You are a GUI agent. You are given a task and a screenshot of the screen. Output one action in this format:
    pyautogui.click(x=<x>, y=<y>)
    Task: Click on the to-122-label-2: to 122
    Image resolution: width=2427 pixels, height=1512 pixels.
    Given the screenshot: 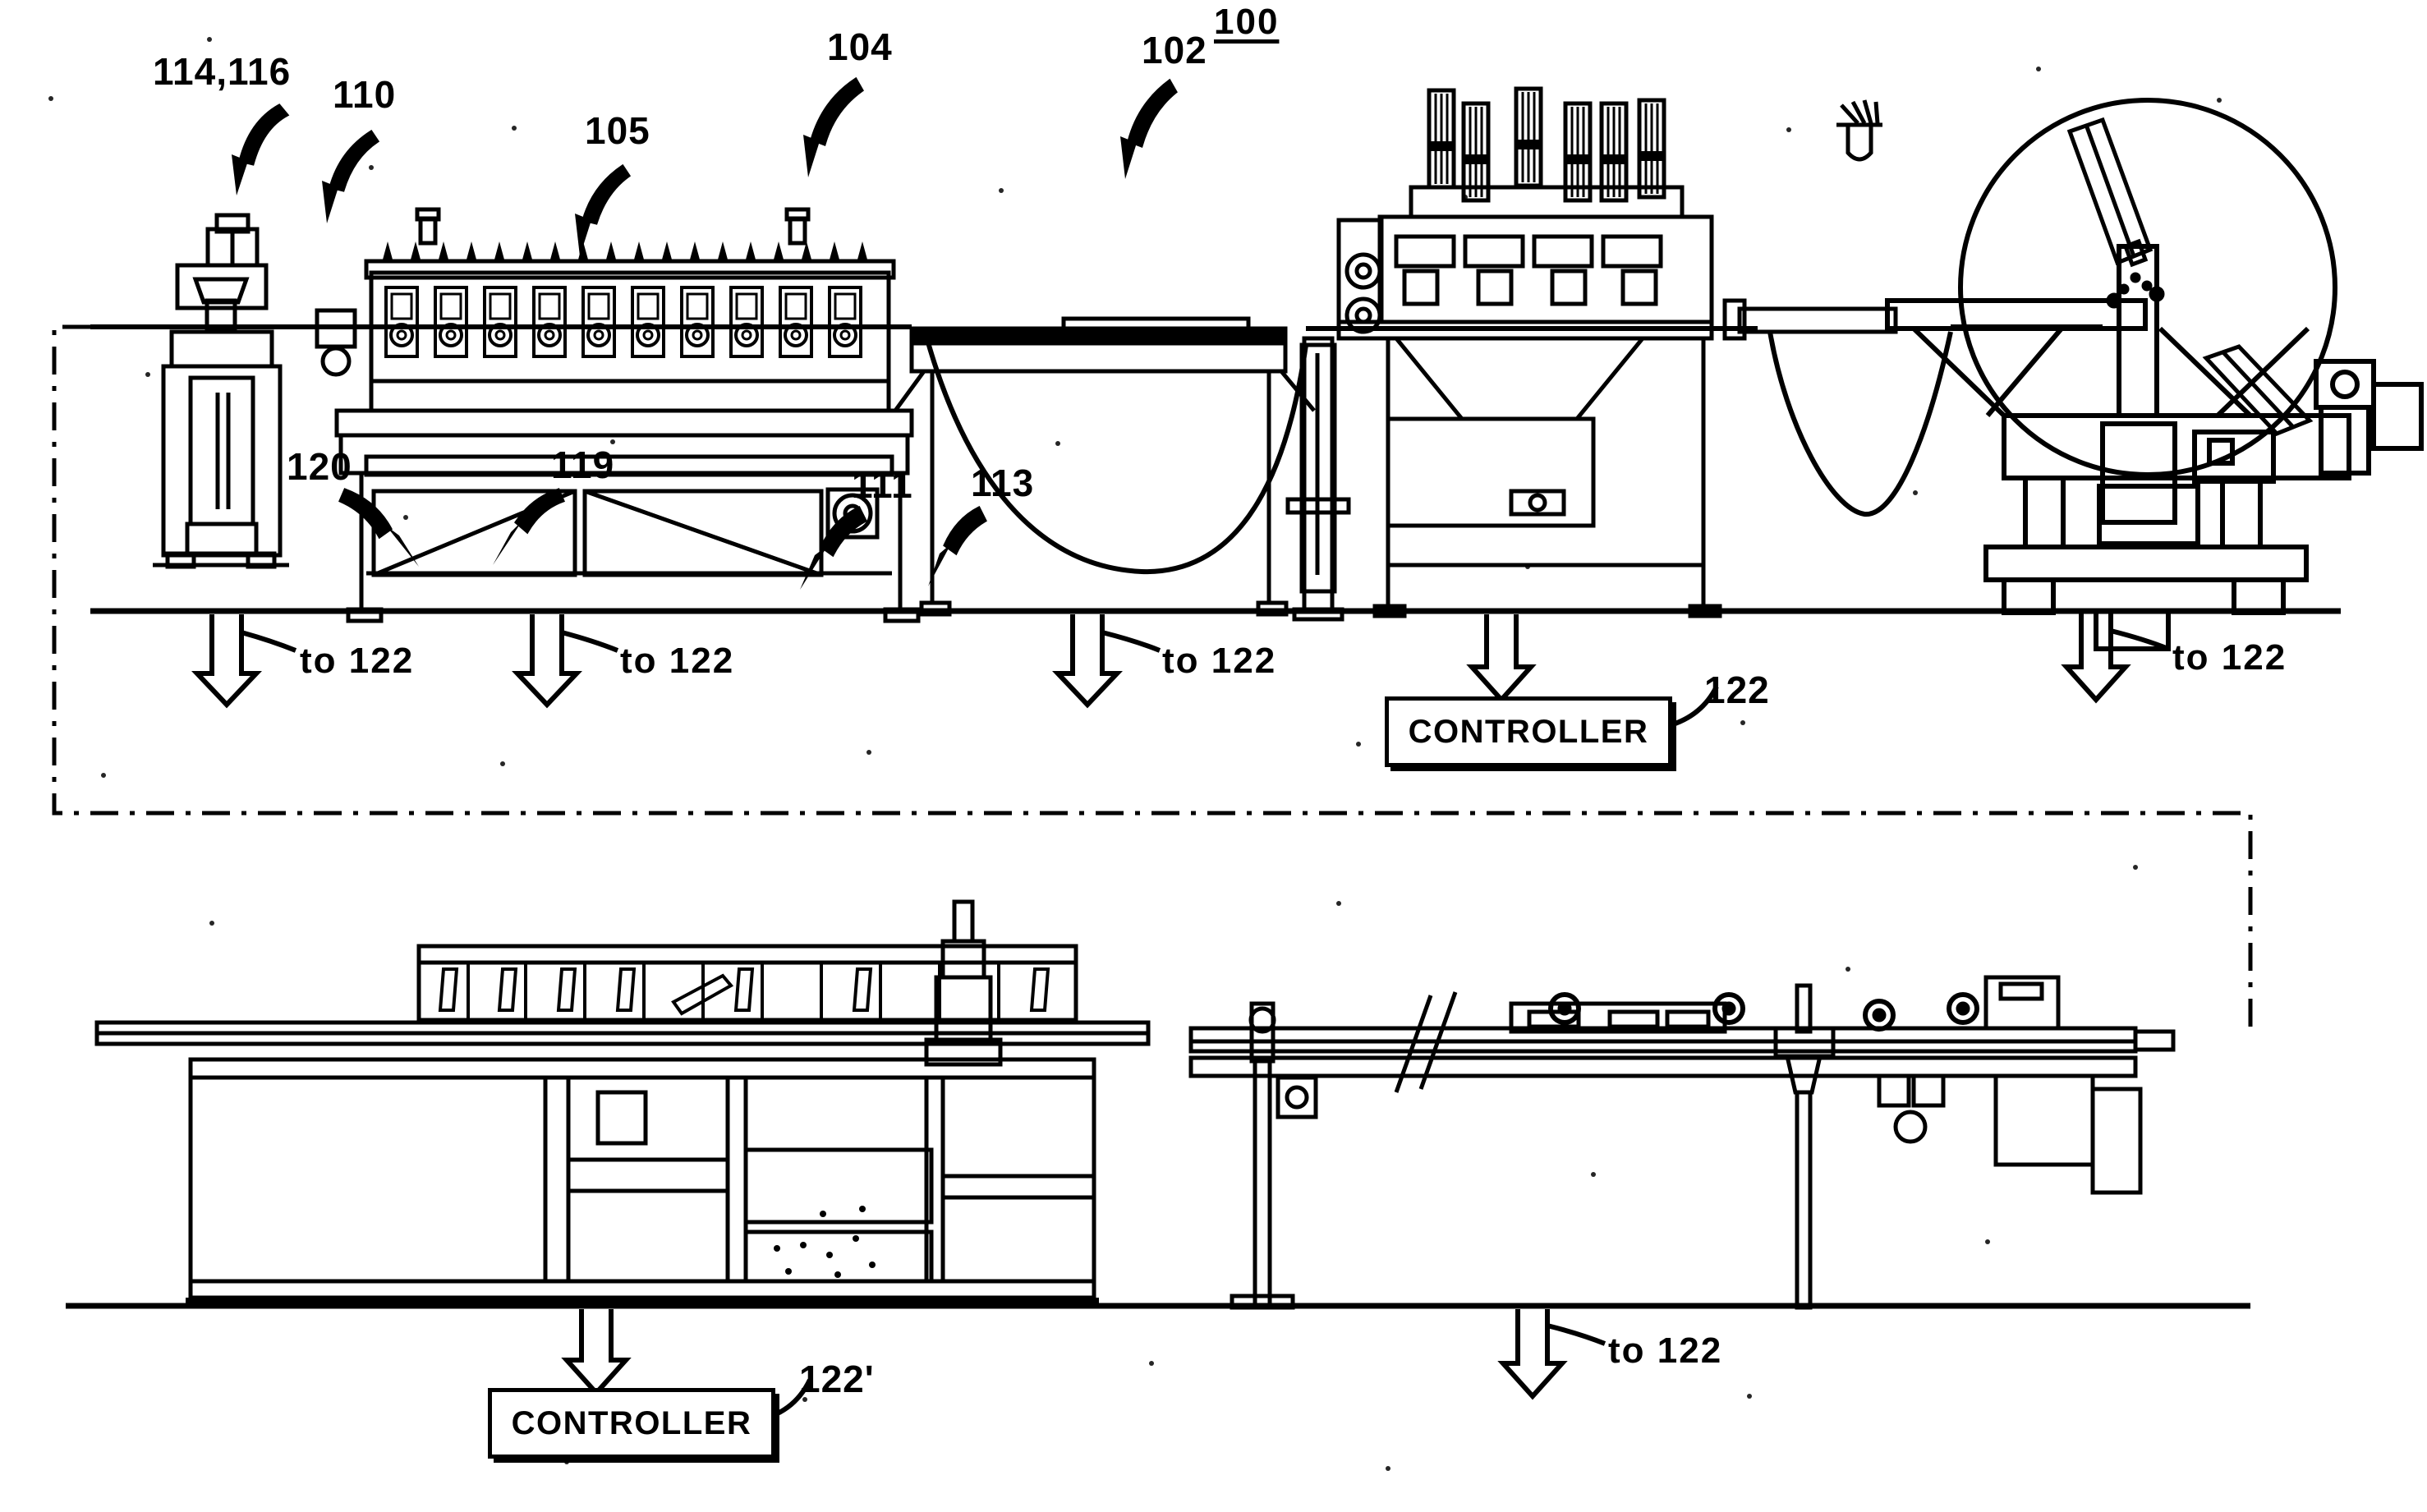 What is the action you would take?
    pyautogui.click(x=677, y=661)
    